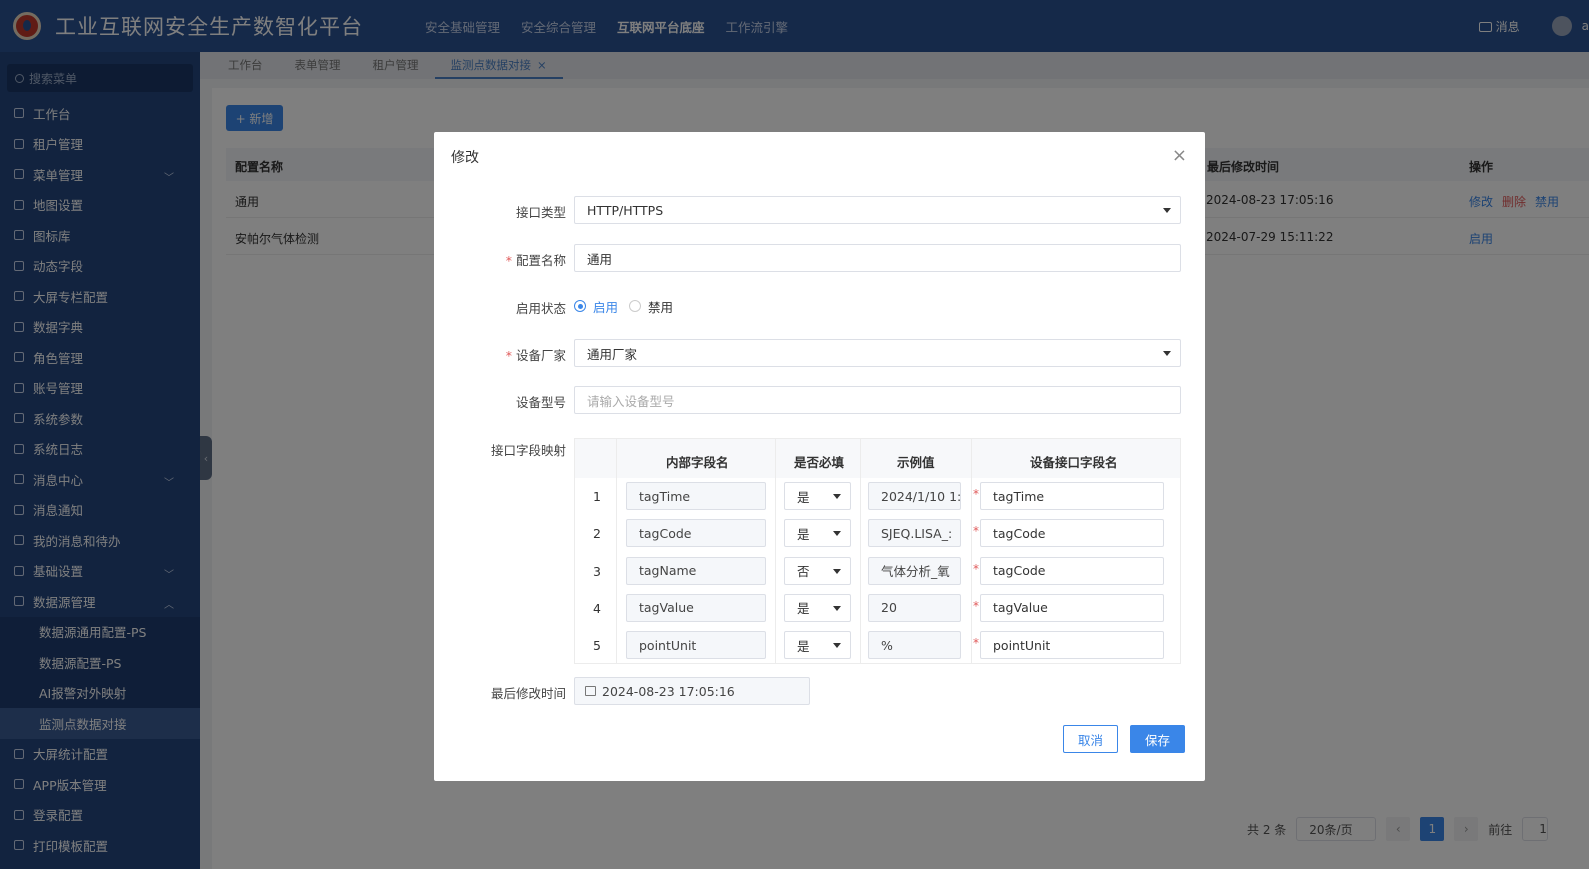 This screenshot has height=869, width=1589. I want to click on mapping-row: 1 tagTime 是 2024/1/10 1: * tagTime, so click(877, 496).